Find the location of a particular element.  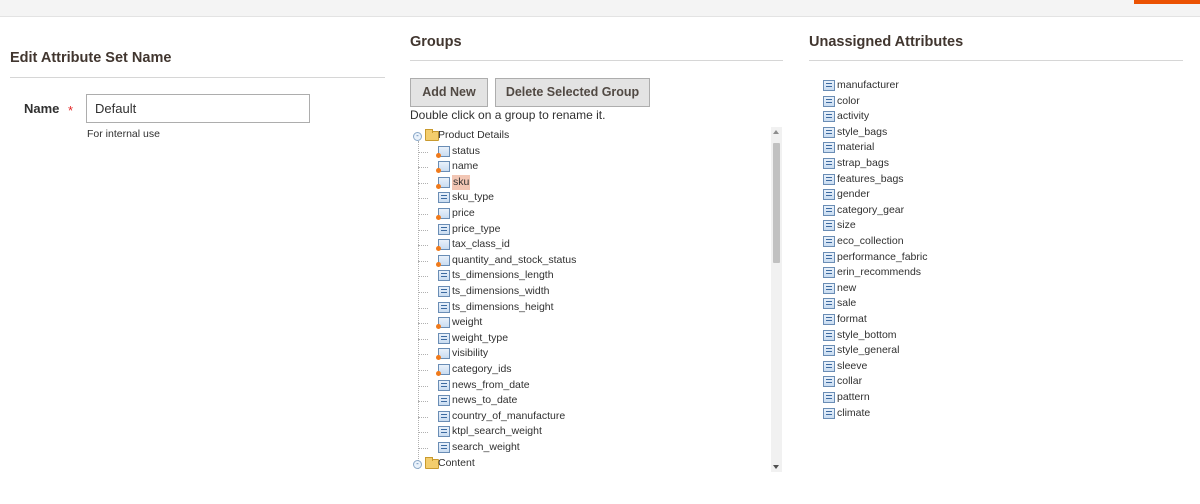

tree-node-label: weight_type is located at coordinates (480, 337).